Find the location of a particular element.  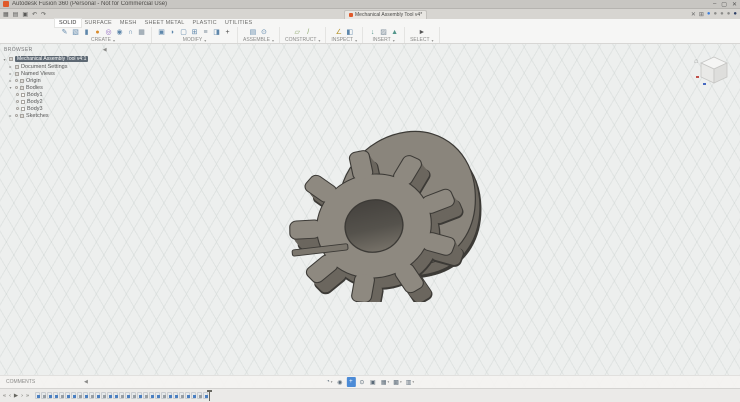

move-copy-icon: + is located at coordinates (227, 32).